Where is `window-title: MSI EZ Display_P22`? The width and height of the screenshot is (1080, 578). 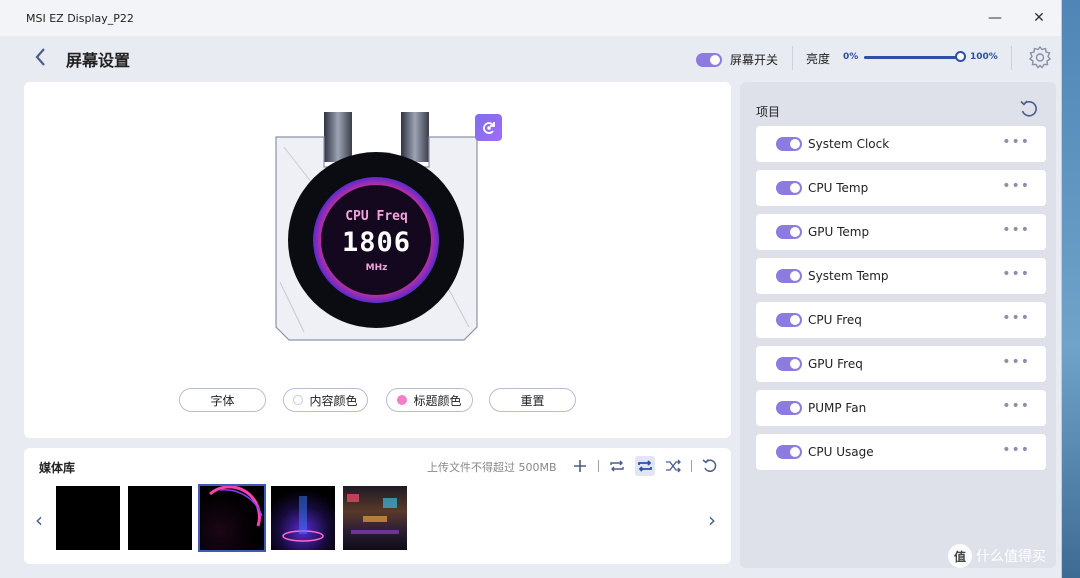
window-title: MSI EZ Display_P22 is located at coordinates (80, 18).